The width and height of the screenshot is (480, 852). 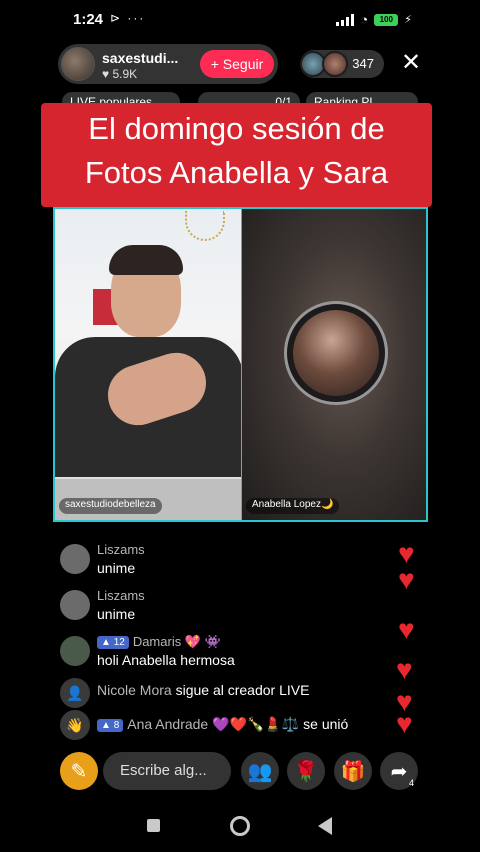 I want to click on host-pill: saxestudi... ♥ 5.9K + Seguir, so click(x=168, y=64).